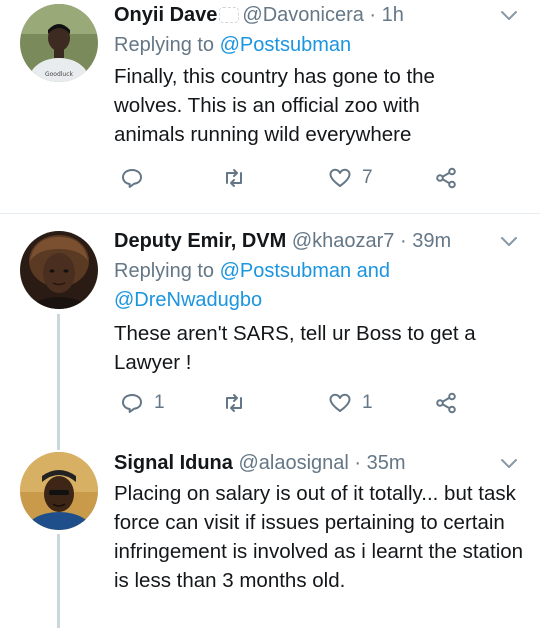 The image size is (540, 628). I want to click on user-handle: @Davonicera, so click(302, 15).